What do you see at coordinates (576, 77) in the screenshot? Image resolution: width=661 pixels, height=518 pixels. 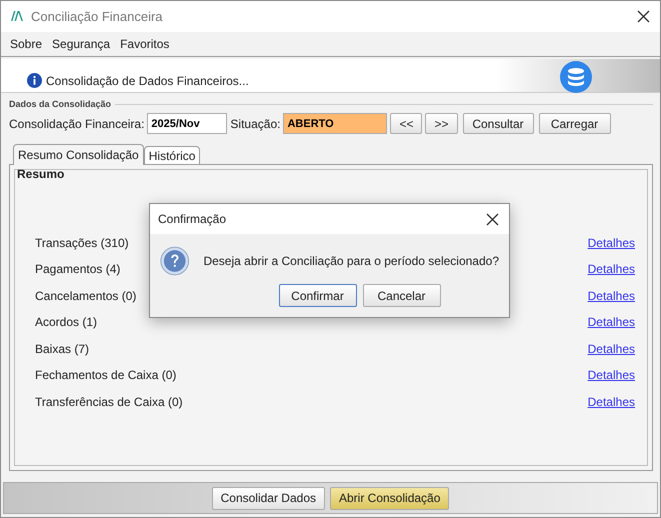 I see `database-icon` at bounding box center [576, 77].